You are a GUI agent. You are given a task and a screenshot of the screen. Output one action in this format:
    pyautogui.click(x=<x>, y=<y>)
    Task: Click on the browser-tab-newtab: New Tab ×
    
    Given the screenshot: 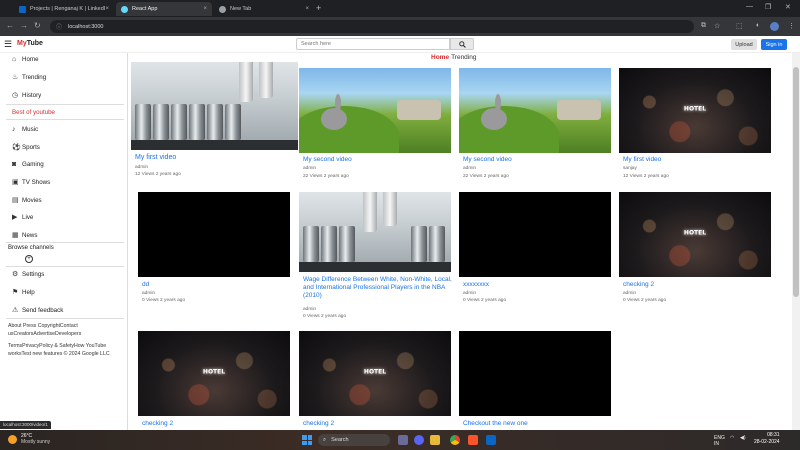 What is the action you would take?
    pyautogui.click(x=264, y=9)
    